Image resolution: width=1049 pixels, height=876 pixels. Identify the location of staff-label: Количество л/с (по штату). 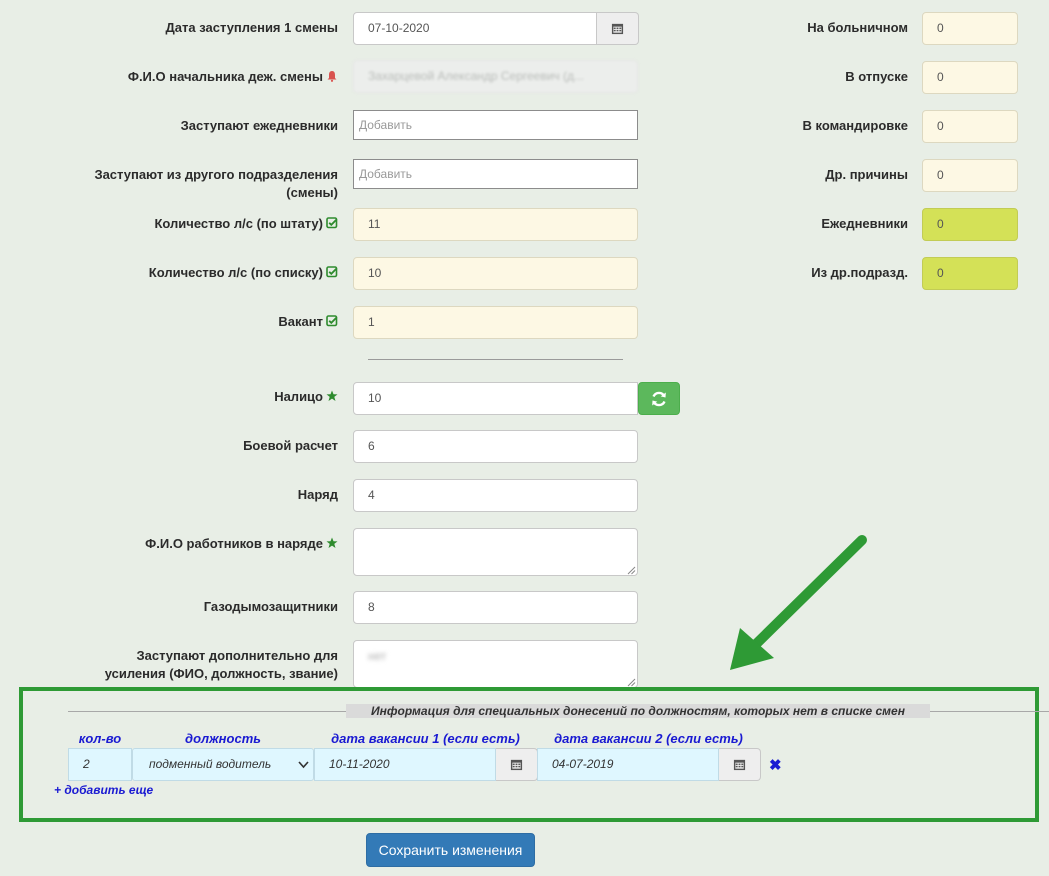
(199, 224).